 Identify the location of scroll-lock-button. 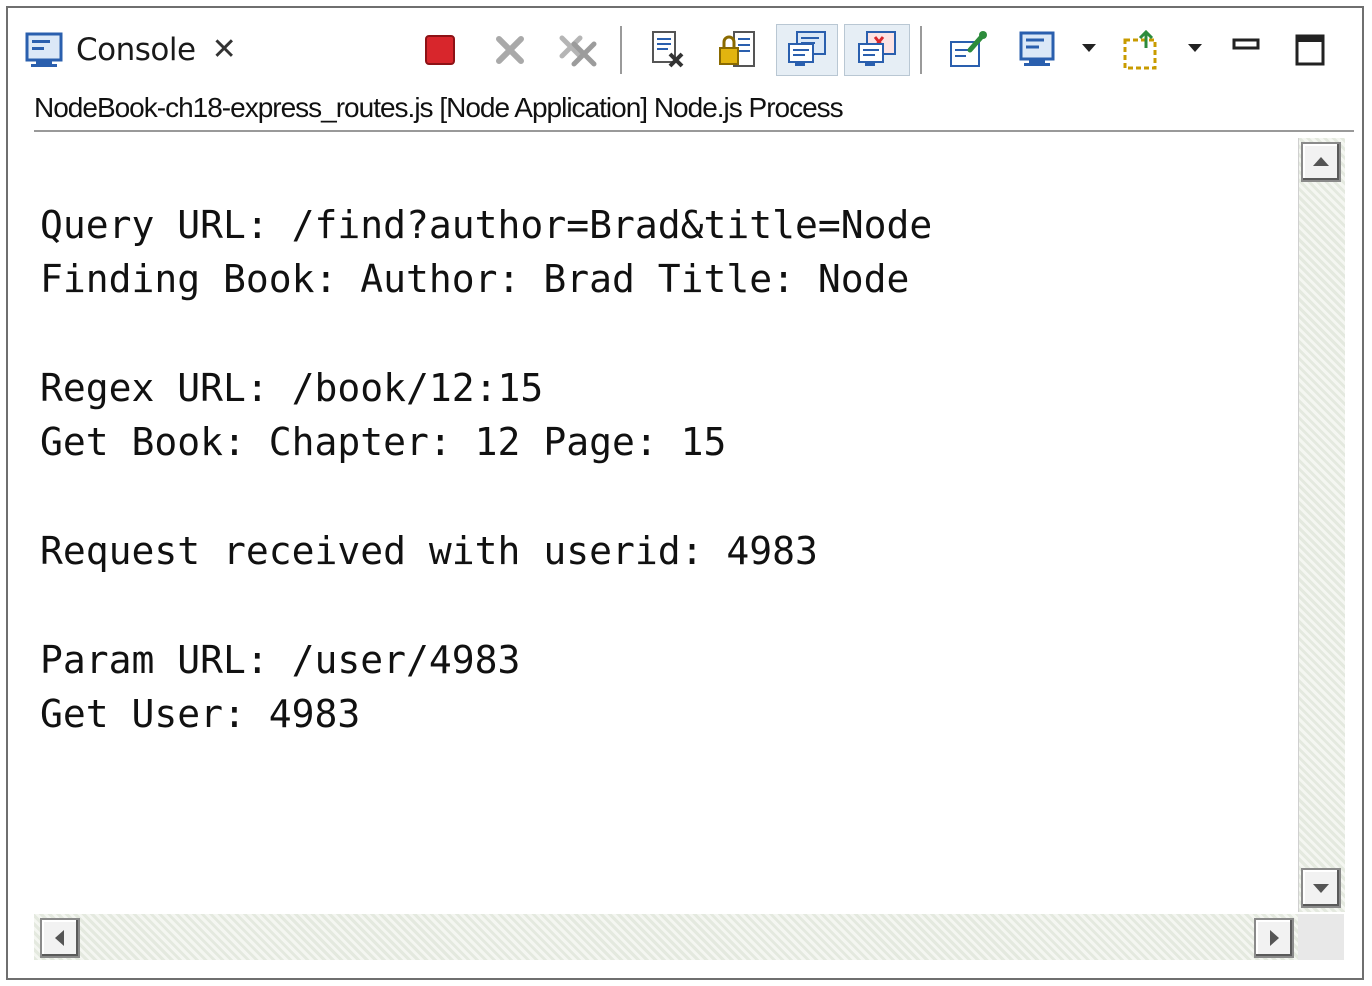
(738, 50).